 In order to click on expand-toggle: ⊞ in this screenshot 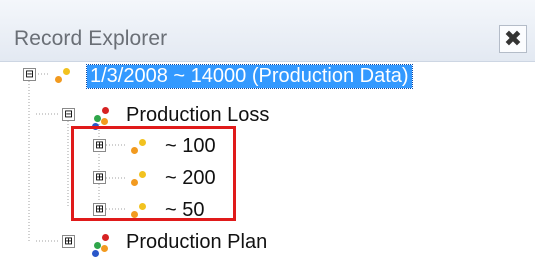, I will do `click(68, 241)`.